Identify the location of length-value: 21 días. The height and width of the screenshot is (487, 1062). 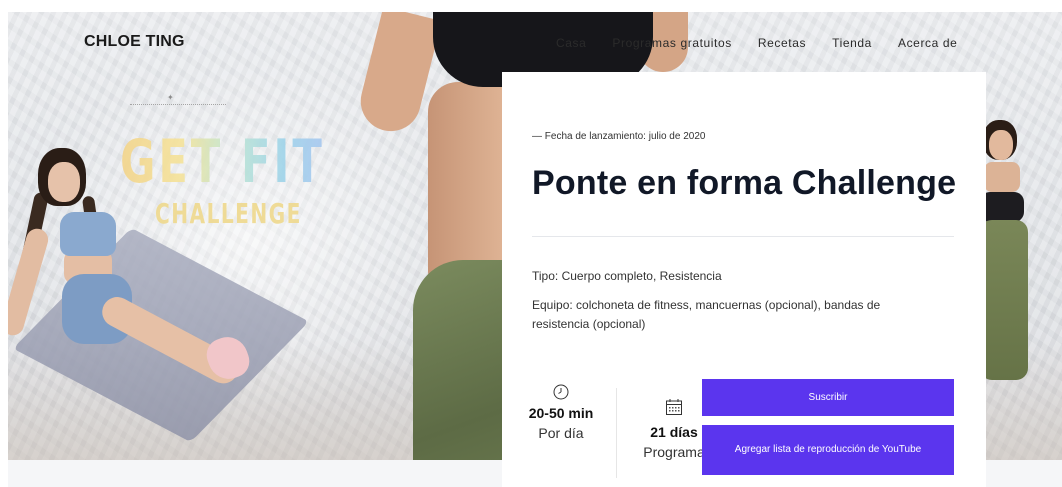
(674, 432).